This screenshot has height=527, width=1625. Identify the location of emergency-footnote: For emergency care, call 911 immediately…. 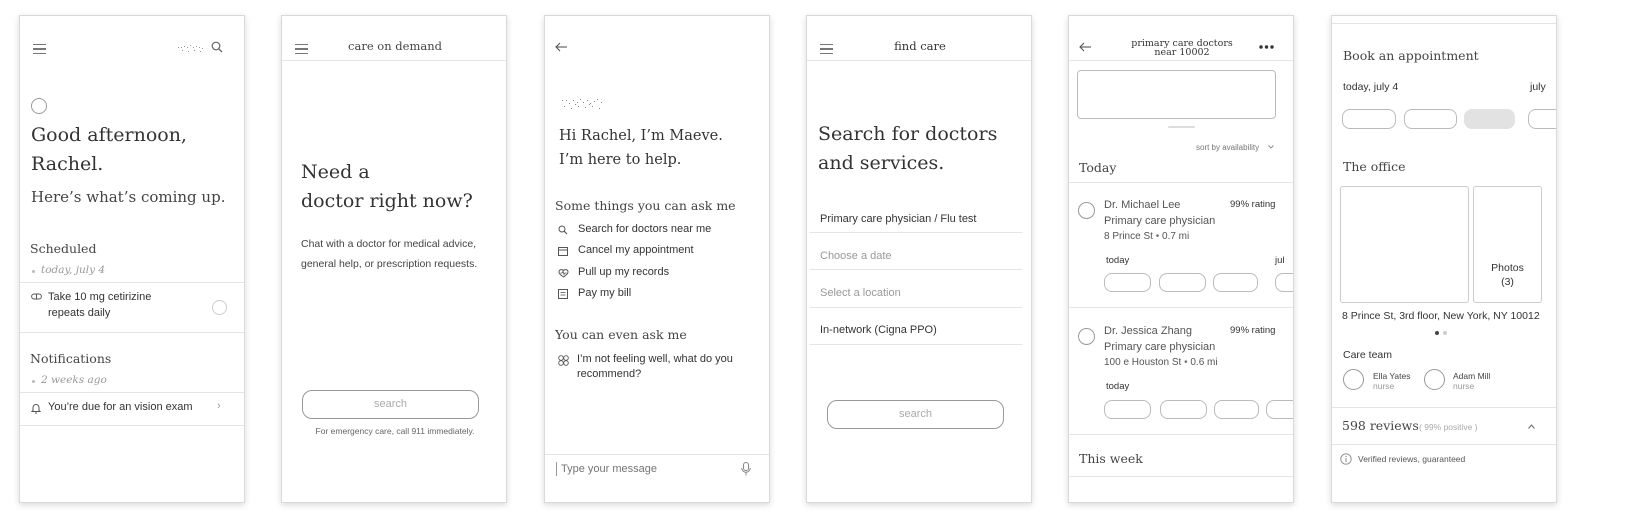
(395, 431).